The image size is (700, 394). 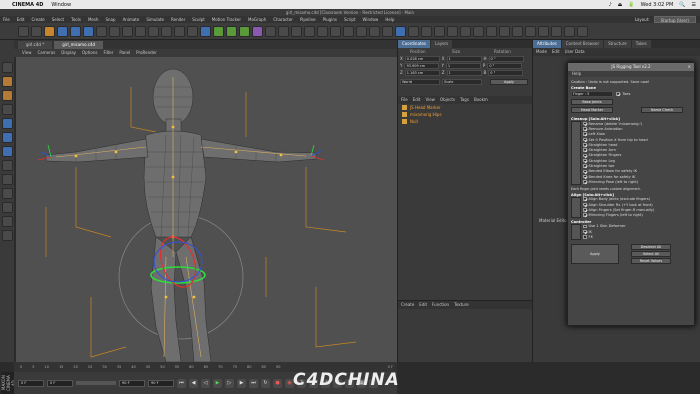 I want to click on plugin-icon, so click(x=361, y=31).